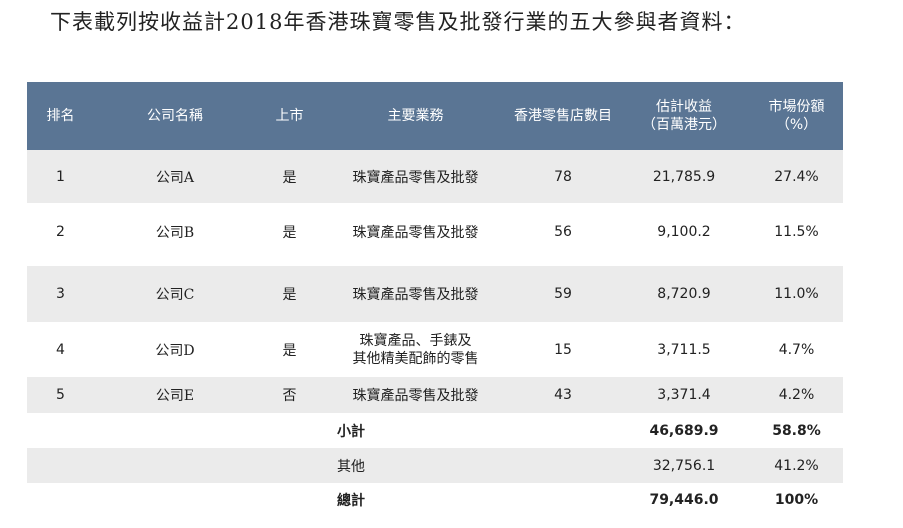 Image resolution: width=903 pixels, height=528 pixels. What do you see at coordinates (563, 294) in the screenshot?
I see `cell-stores: 59` at bounding box center [563, 294].